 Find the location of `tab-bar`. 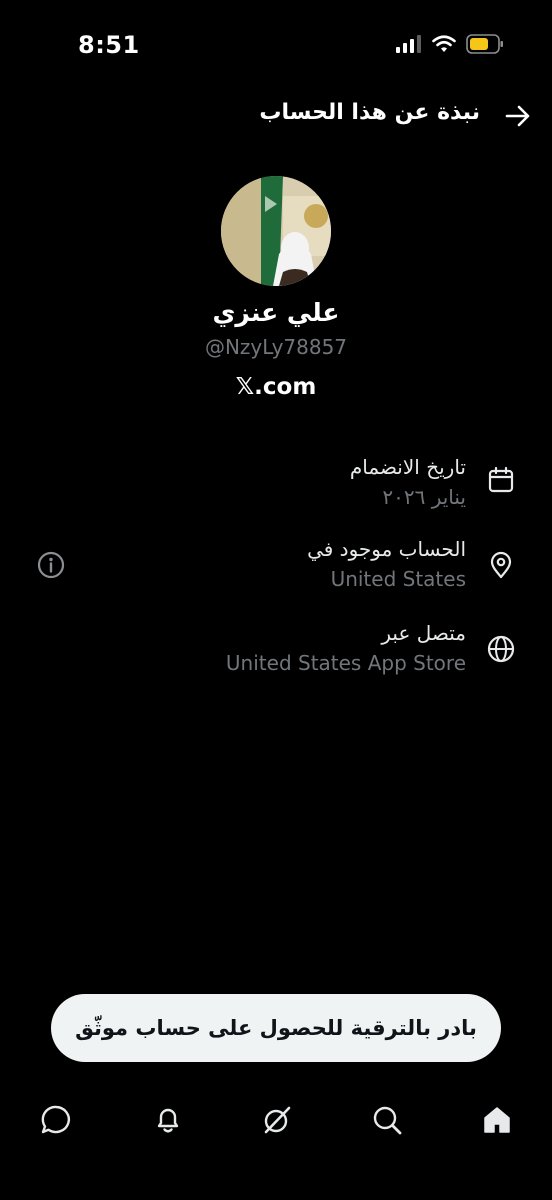

tab-bar is located at coordinates (276, 1120).